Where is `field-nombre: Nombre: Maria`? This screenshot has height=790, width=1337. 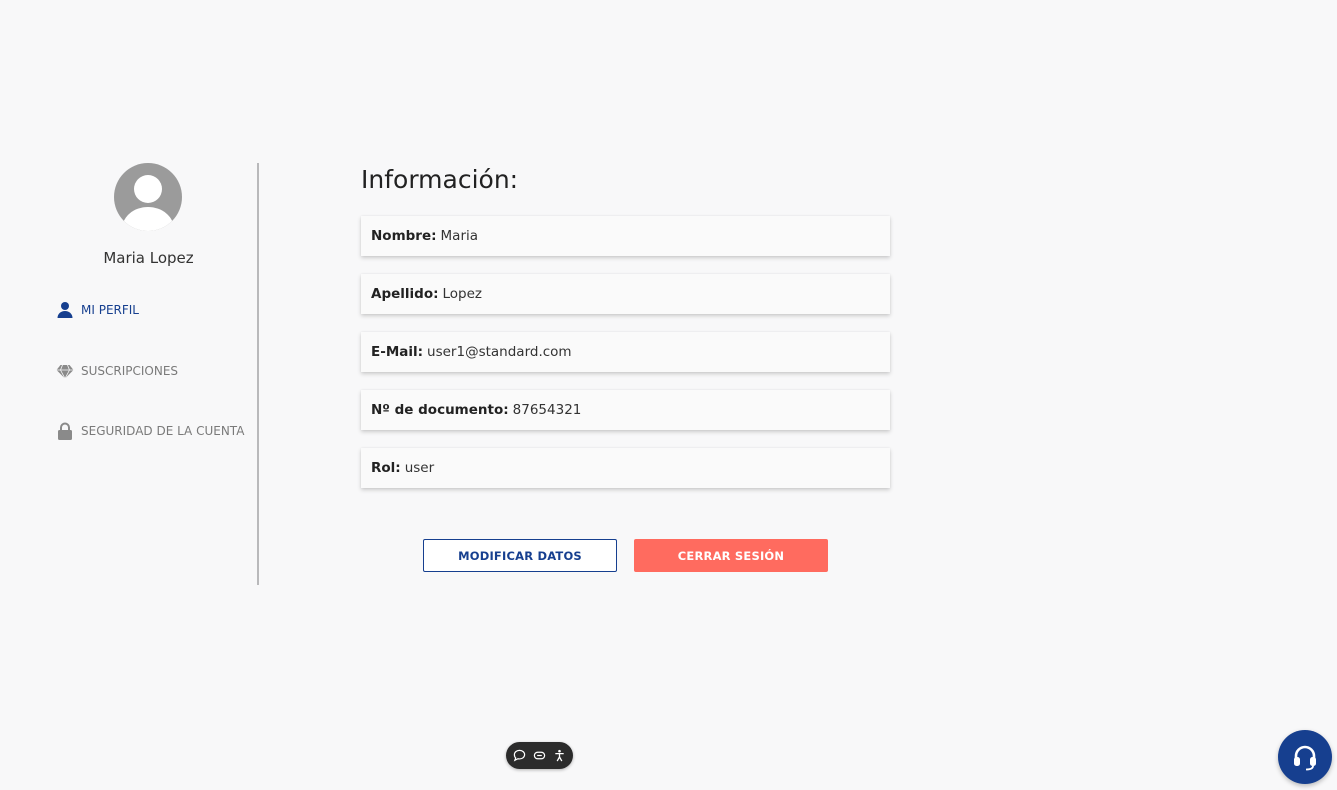 field-nombre: Nombre: Maria is located at coordinates (625, 236).